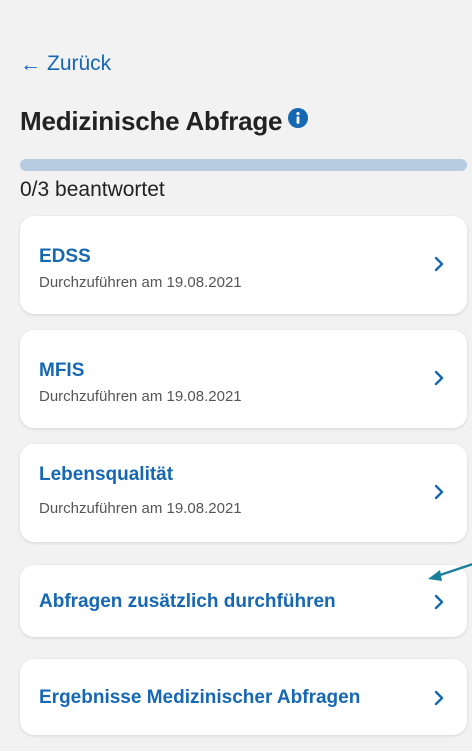 This screenshot has height=751, width=472. I want to click on progress-bar, so click(243, 165).